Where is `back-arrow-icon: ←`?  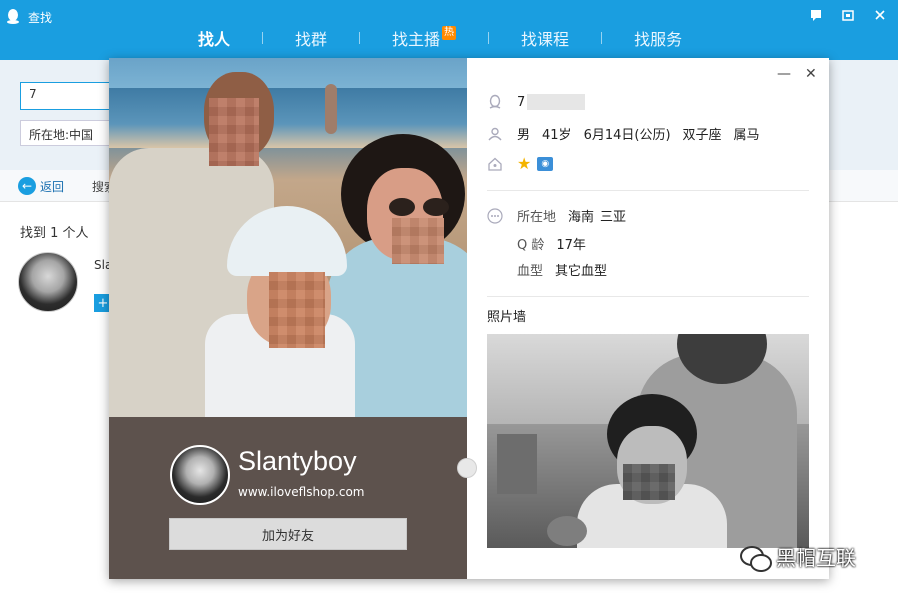 back-arrow-icon: ← is located at coordinates (27, 186).